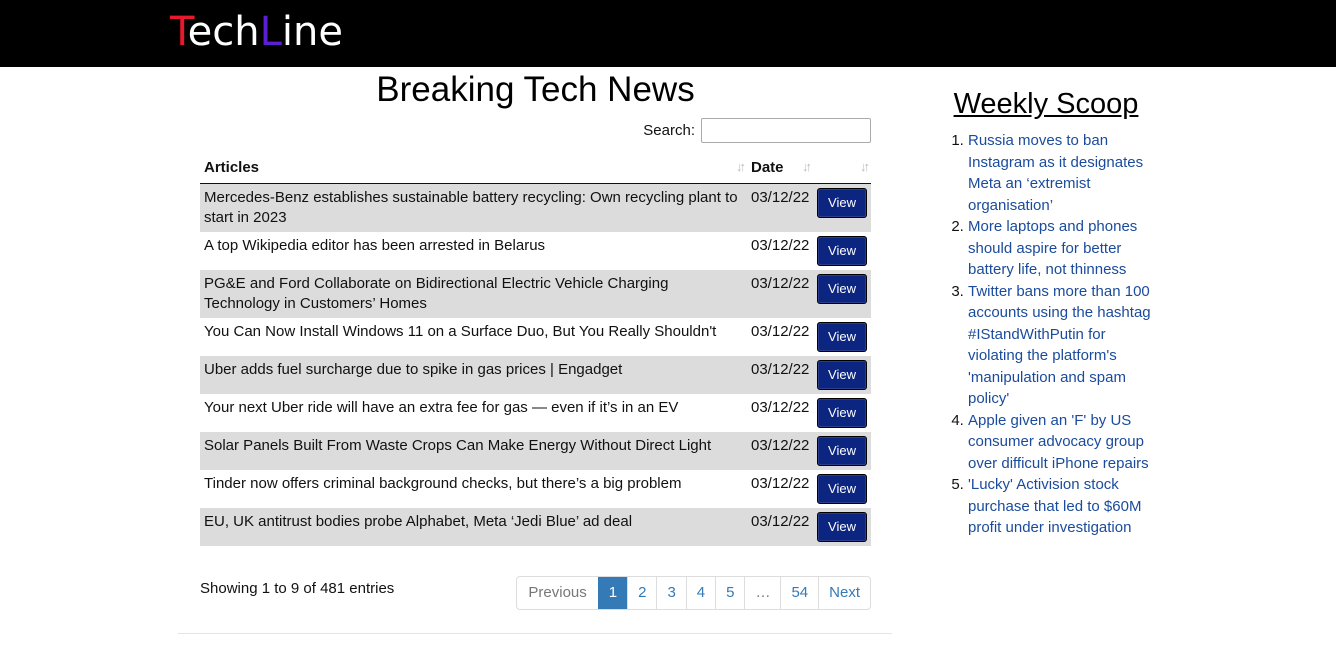  I want to click on logo-letter-t: T, so click(179, 32).